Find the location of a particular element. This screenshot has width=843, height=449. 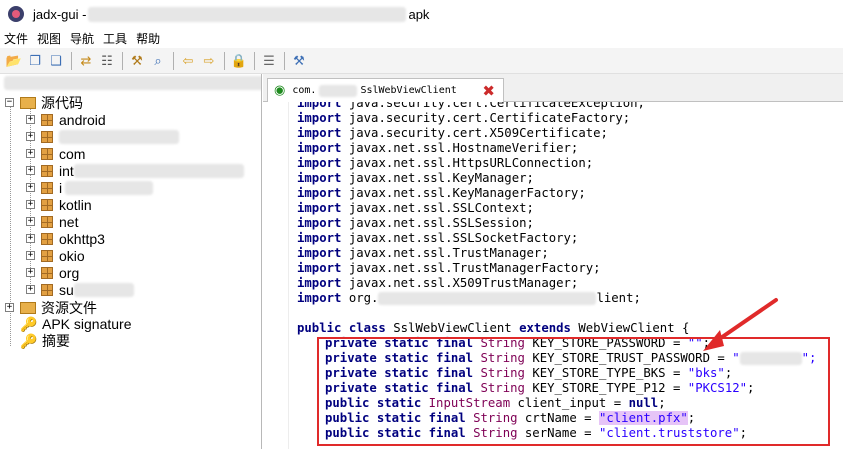

tree-package: + android is located at coordinates (66, 119).